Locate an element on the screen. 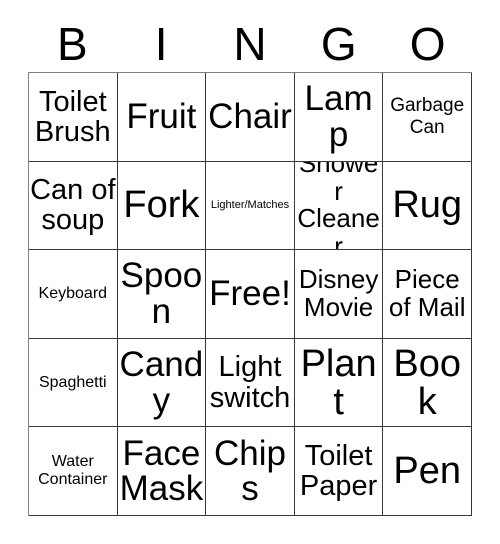  bingo-cell-label: Book is located at coordinates (427, 382).